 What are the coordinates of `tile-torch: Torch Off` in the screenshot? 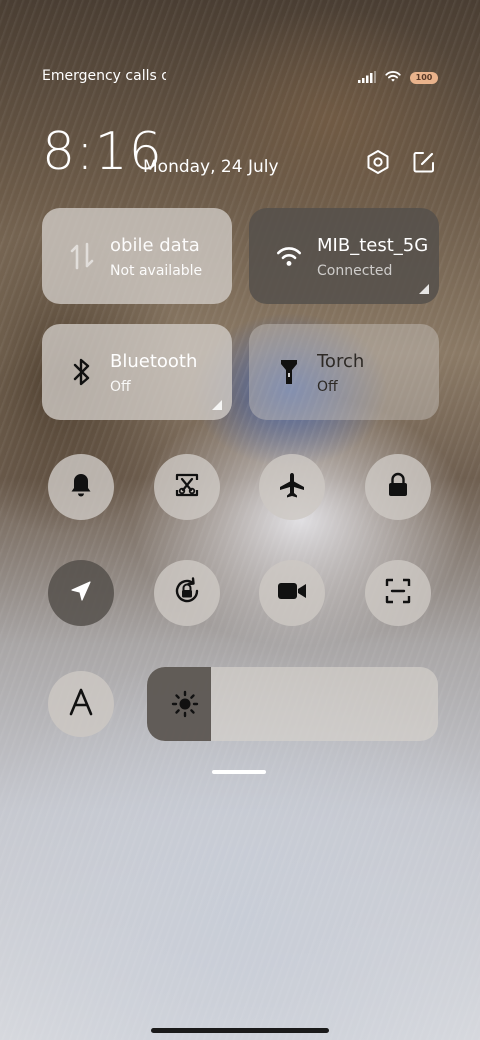 It's located at (344, 372).